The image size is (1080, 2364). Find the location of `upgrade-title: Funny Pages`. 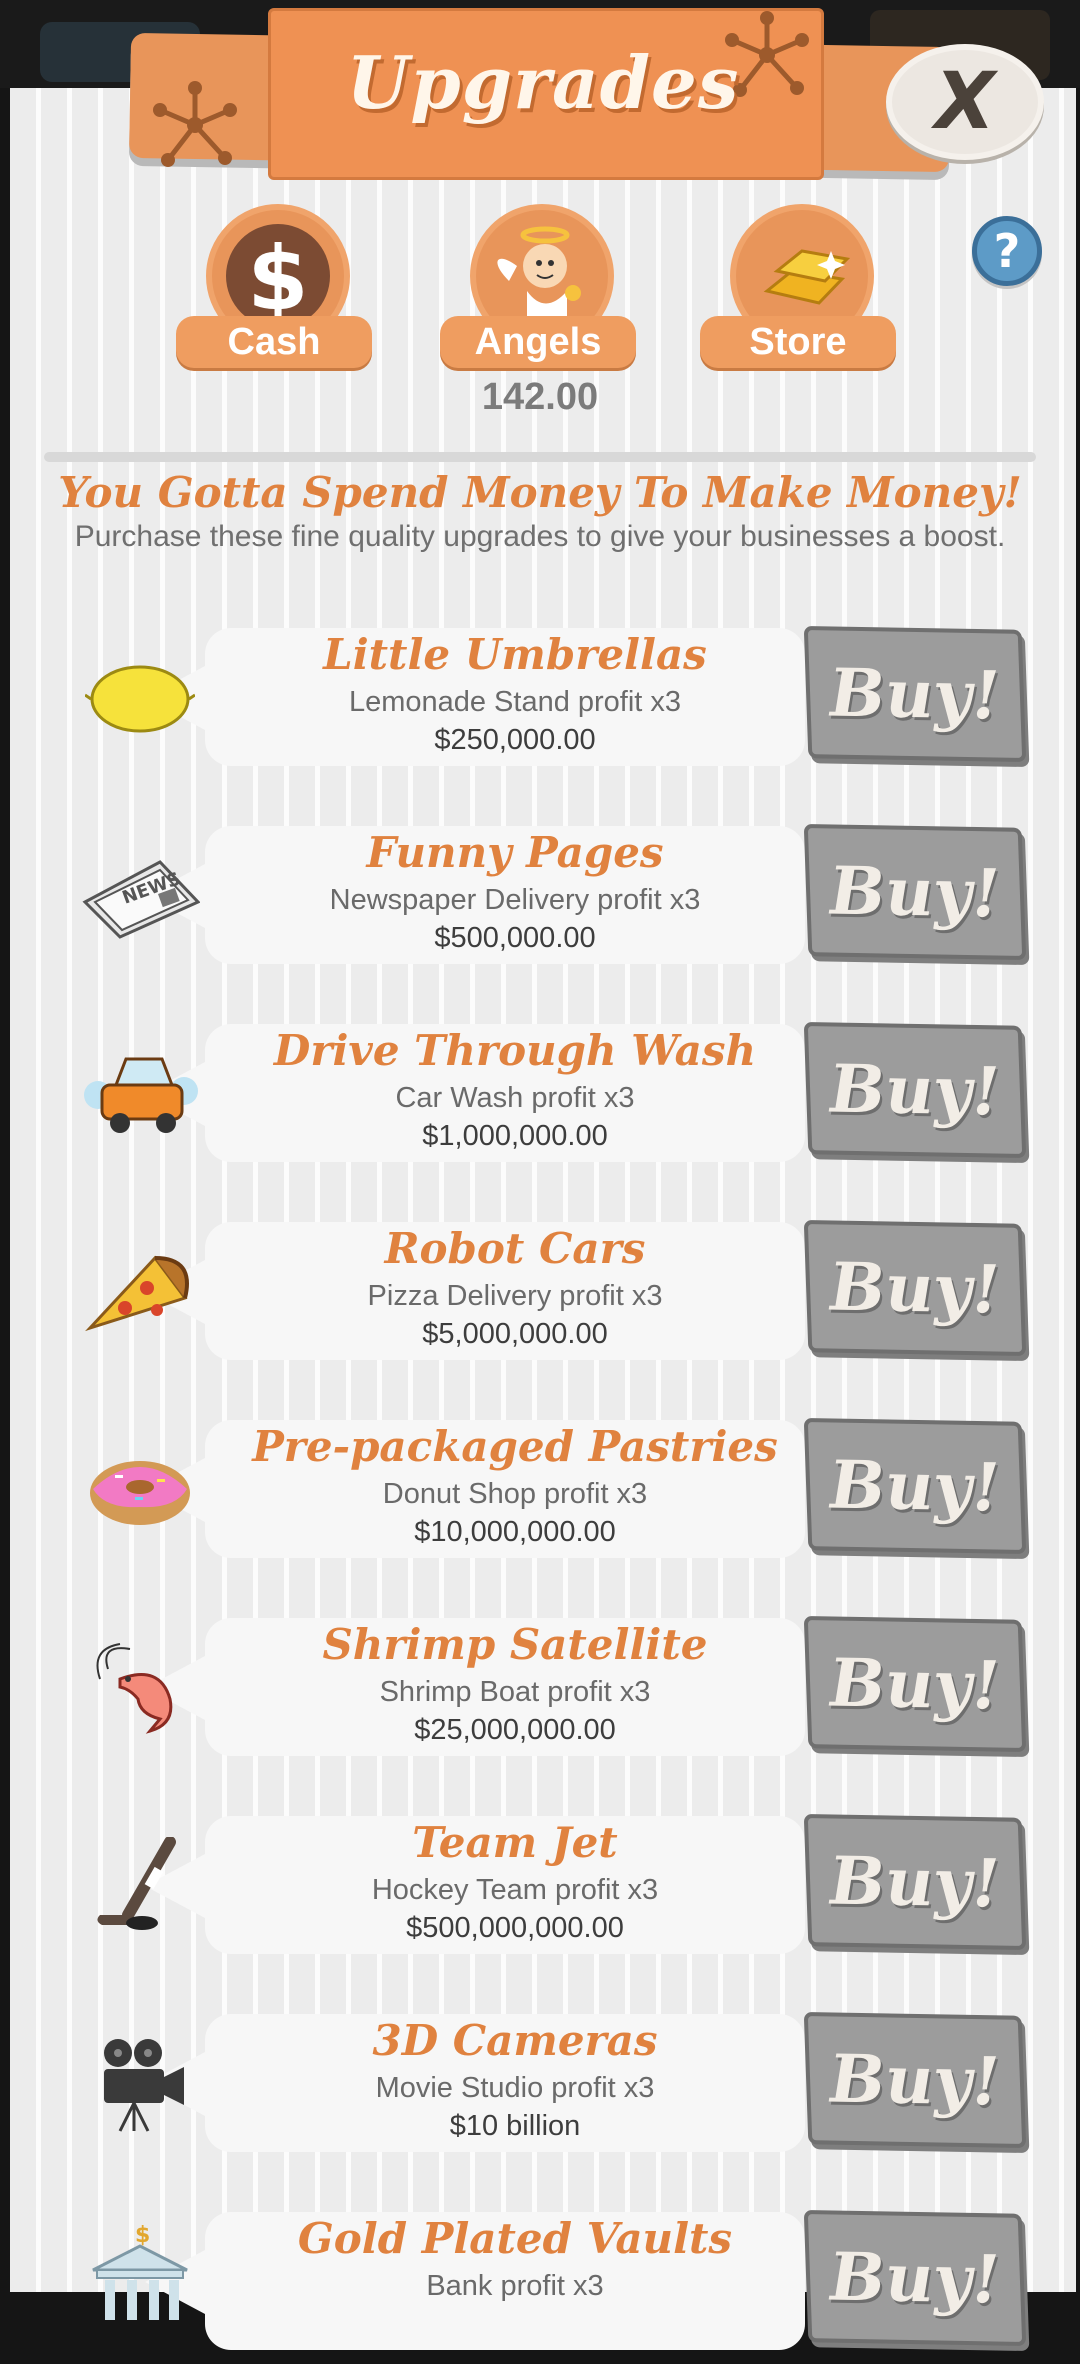

upgrade-title: Funny Pages is located at coordinates (515, 852).